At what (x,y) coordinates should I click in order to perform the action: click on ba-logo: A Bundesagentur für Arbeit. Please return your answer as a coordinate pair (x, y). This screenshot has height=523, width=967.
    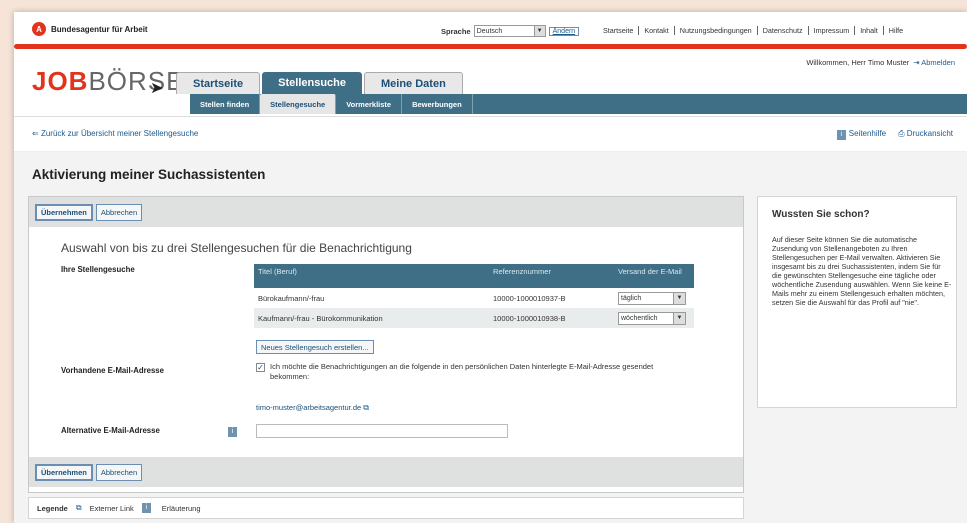
    Looking at the image, I should click on (90, 29).